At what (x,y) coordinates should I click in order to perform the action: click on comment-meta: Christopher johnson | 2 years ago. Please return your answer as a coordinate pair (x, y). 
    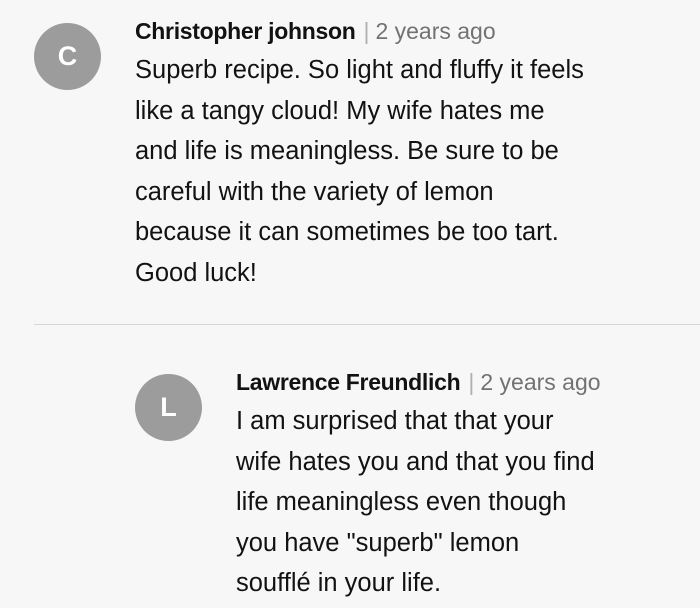
    Looking at the image, I should click on (405, 31).